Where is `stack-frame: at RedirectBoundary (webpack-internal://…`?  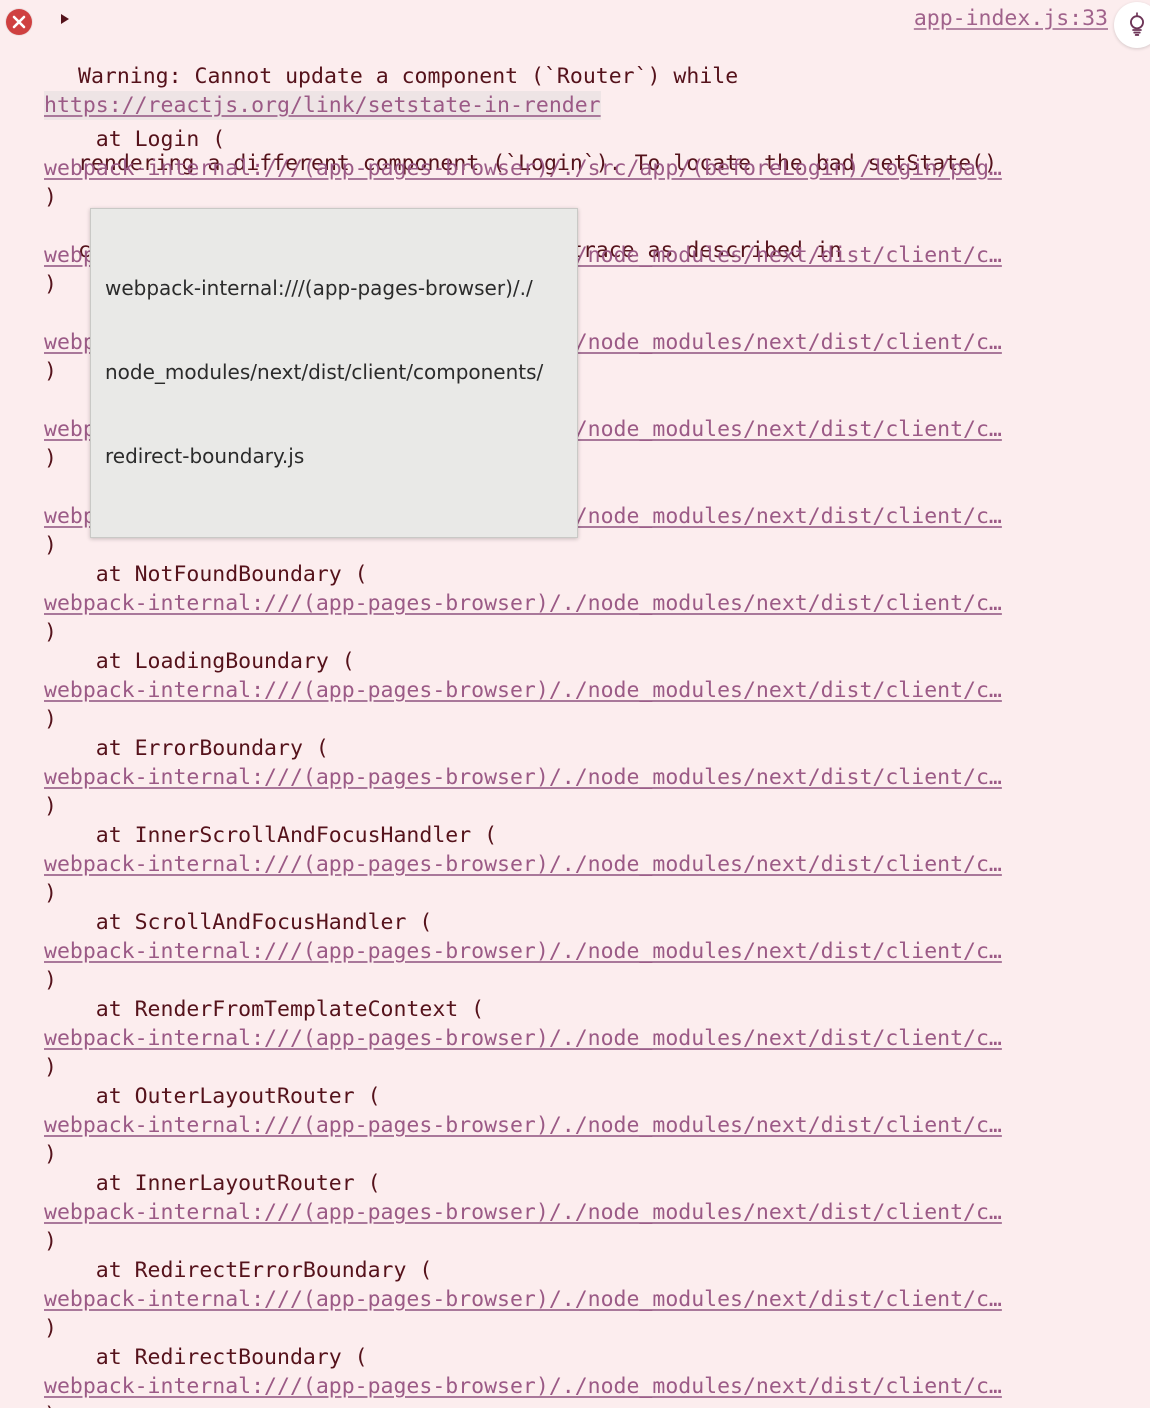 stack-frame: at RedirectBoundary (webpack-internal://… is located at coordinates (575, 1375).